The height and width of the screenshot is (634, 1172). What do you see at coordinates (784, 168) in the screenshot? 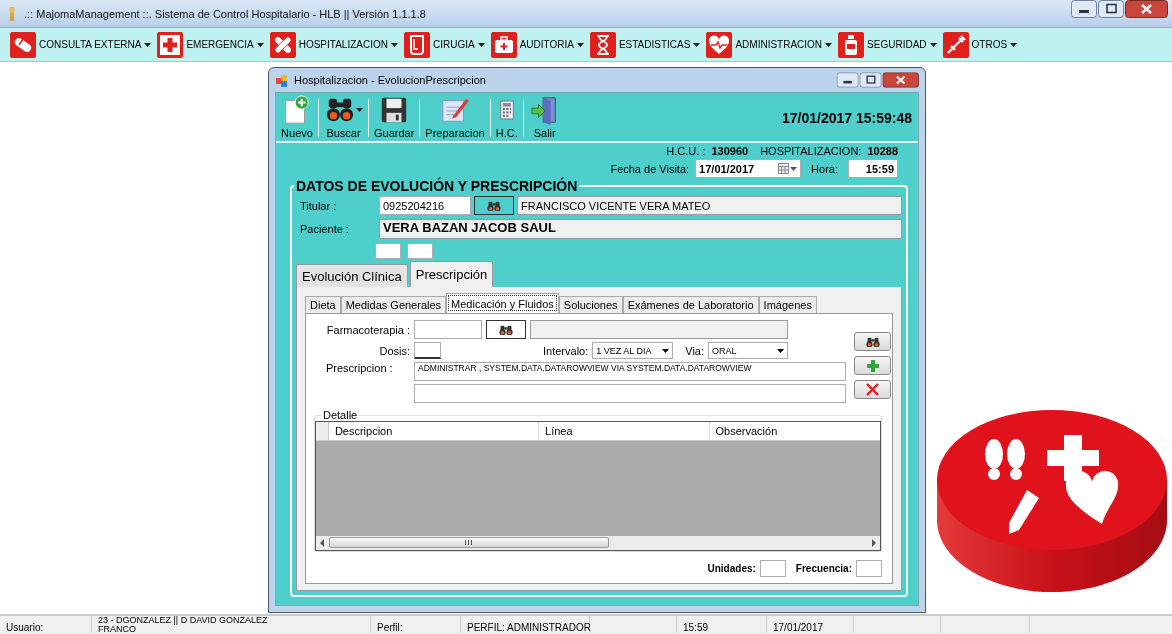
I see `calendar-icon` at bounding box center [784, 168].